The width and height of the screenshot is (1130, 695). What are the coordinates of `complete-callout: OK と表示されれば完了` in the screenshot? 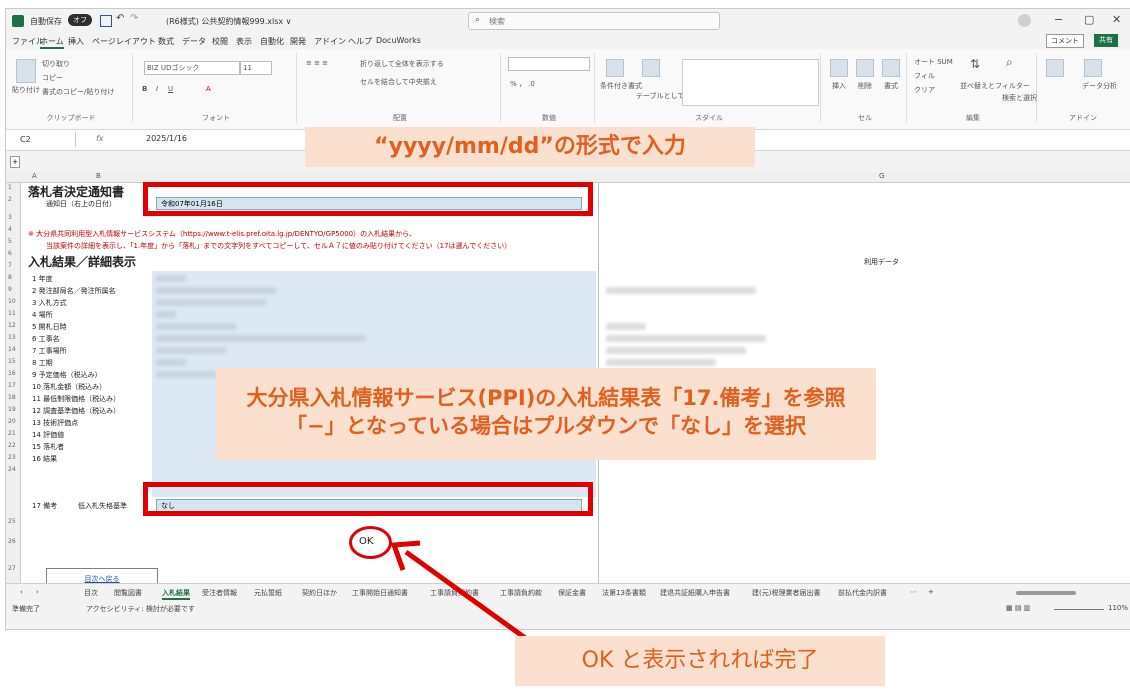 It's located at (700, 661).